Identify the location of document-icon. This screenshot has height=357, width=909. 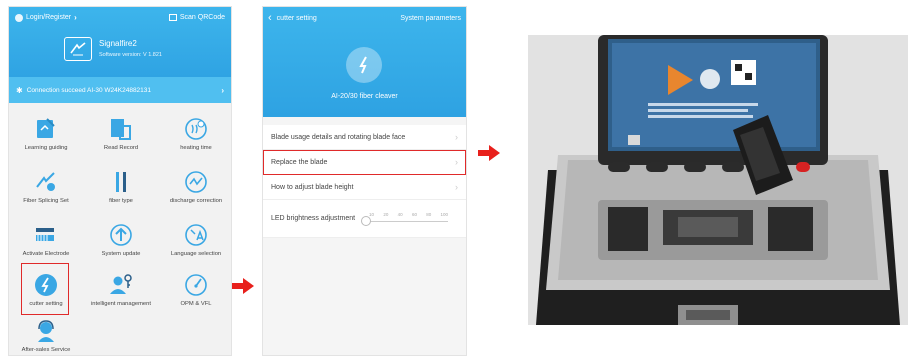
(121, 129).